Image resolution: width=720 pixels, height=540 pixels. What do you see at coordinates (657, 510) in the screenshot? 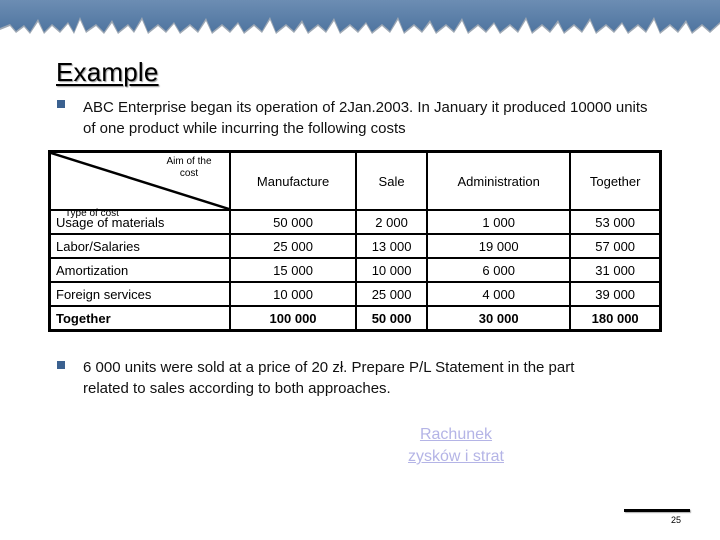
I see `footer-divider` at bounding box center [657, 510].